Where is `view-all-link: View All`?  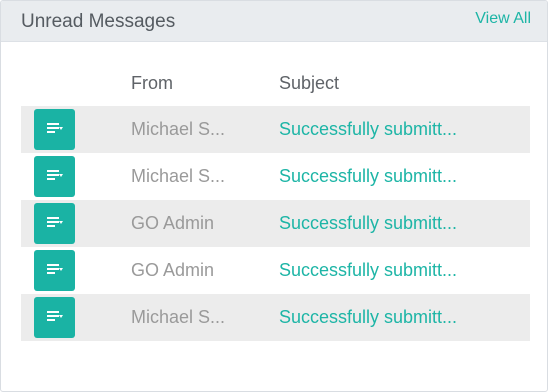
view-all-link: View All is located at coordinates (503, 19).